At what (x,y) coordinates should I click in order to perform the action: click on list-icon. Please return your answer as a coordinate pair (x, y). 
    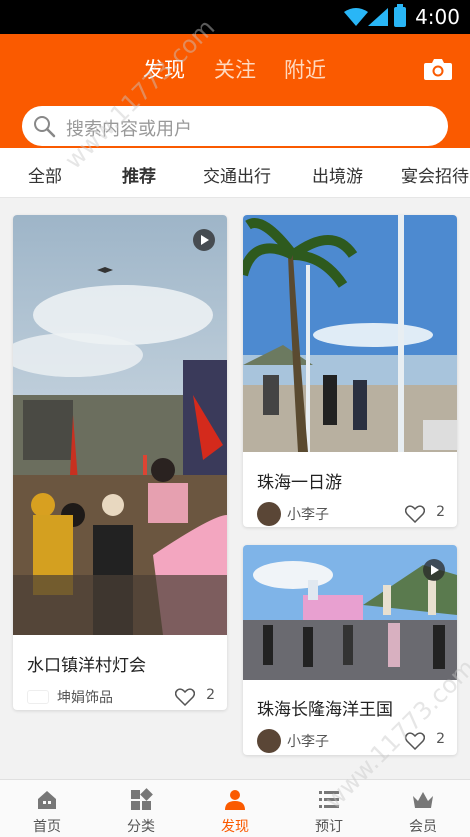
    Looking at the image, I should click on (329, 799).